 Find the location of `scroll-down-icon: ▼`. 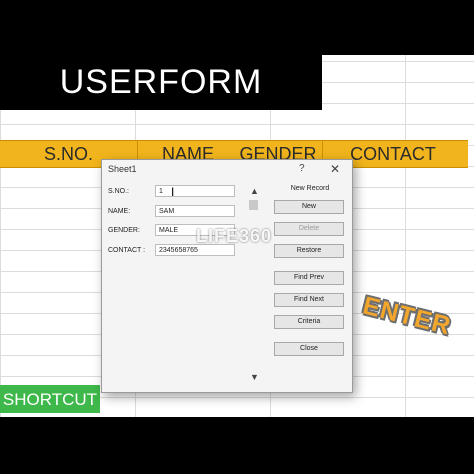

scroll-down-icon: ▼ is located at coordinates (254, 377).